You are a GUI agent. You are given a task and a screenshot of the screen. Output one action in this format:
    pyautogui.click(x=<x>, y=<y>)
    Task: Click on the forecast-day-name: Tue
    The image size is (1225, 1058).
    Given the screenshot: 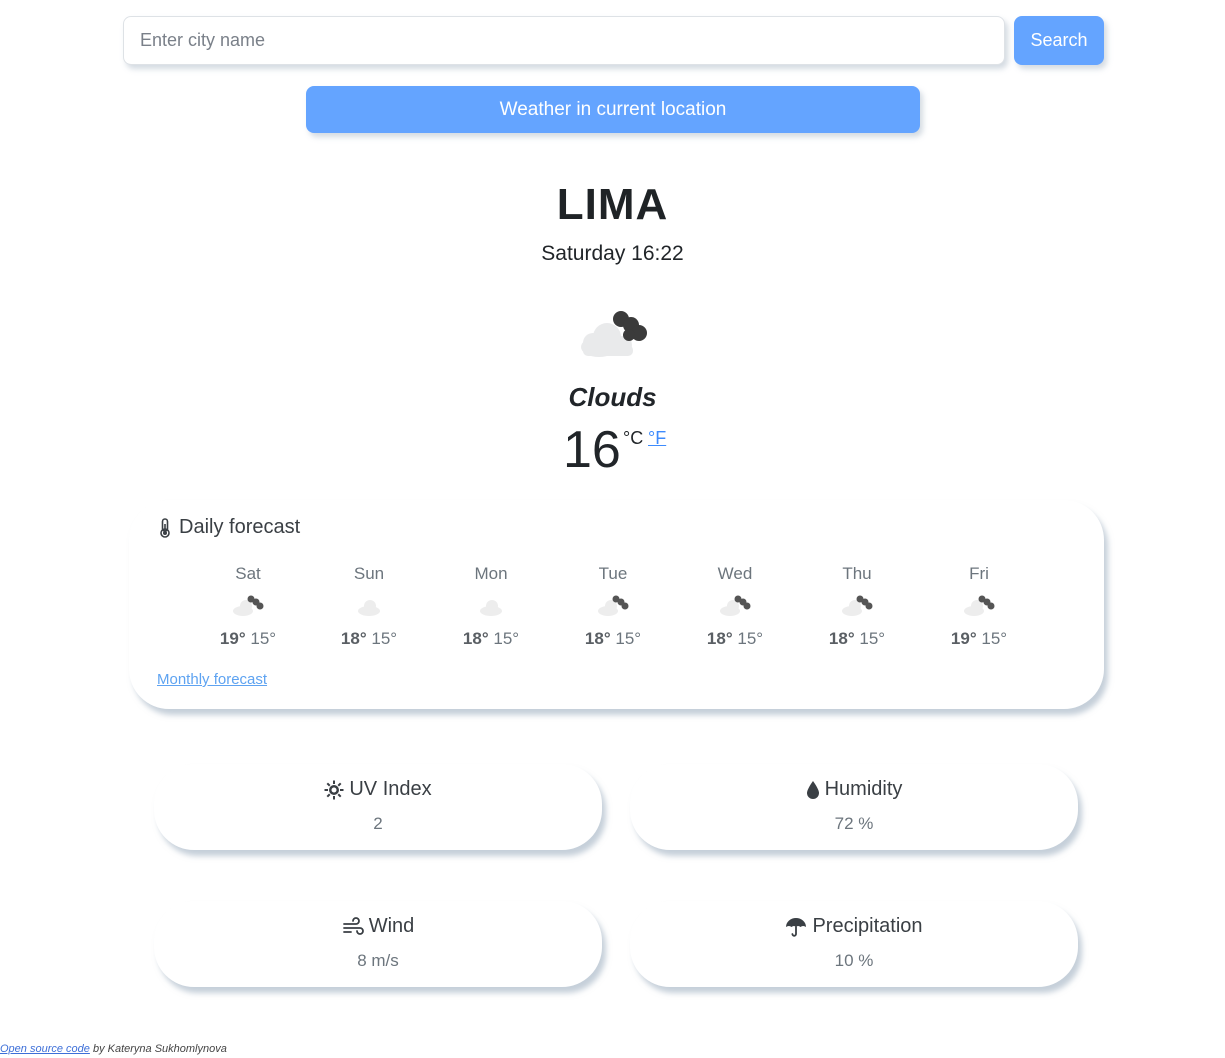 What is the action you would take?
    pyautogui.click(x=613, y=573)
    